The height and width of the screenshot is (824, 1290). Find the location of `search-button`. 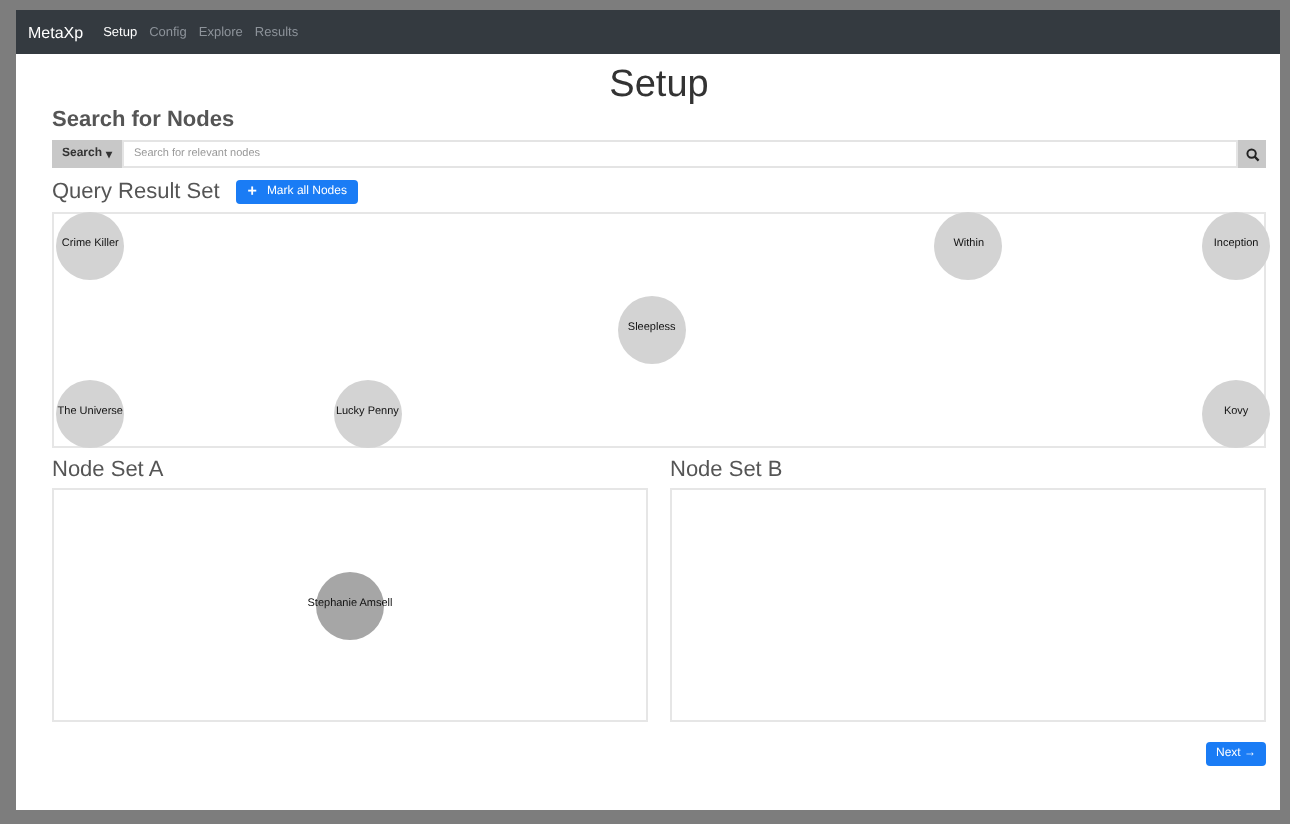

search-button is located at coordinates (1252, 154).